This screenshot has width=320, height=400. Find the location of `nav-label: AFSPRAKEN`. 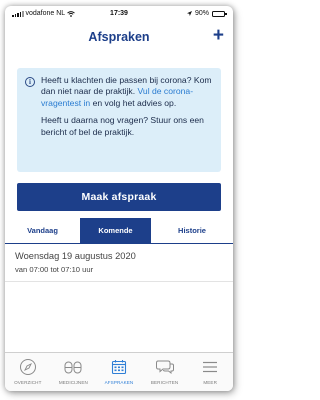

nav-label: AFSPRAKEN is located at coordinates (119, 382).